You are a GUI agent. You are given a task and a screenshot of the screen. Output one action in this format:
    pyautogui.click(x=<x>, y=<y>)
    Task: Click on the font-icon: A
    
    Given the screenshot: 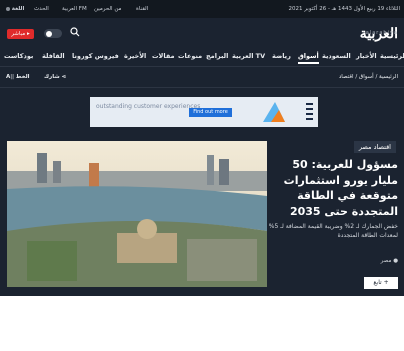 What is the action you would take?
    pyautogui.click(x=8, y=77)
    